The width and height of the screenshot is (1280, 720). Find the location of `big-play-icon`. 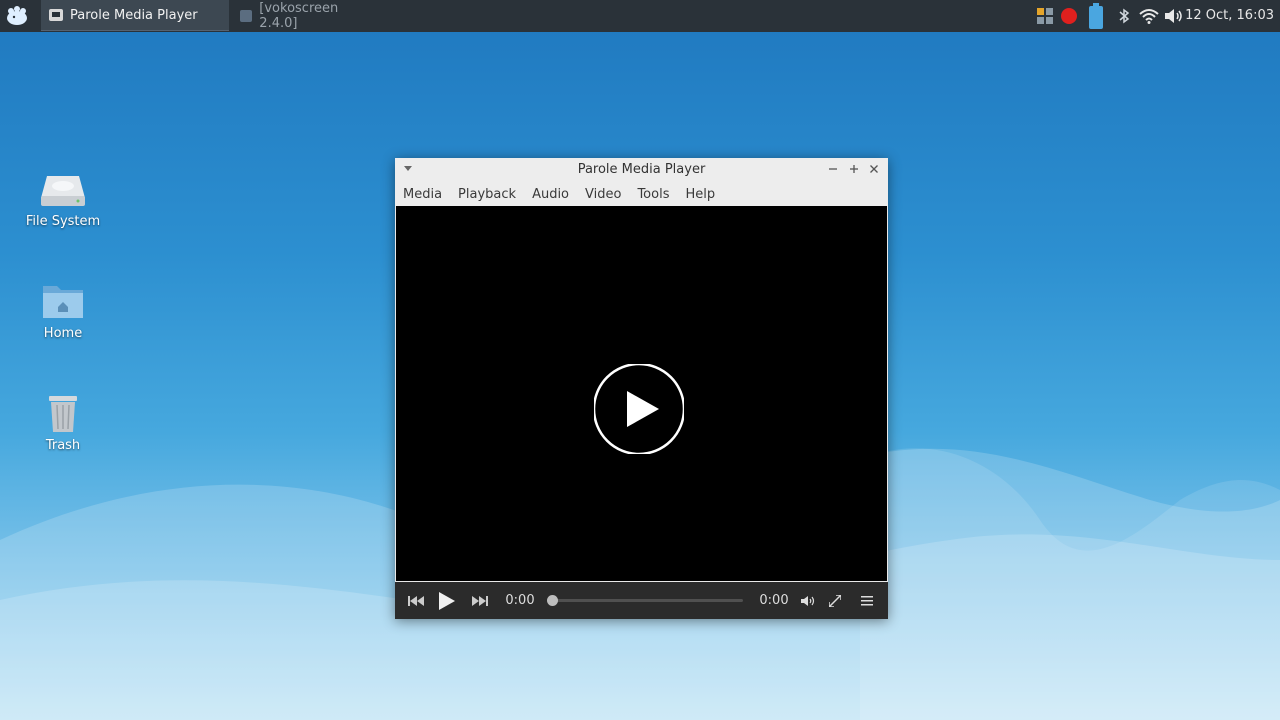

big-play-icon is located at coordinates (639, 409).